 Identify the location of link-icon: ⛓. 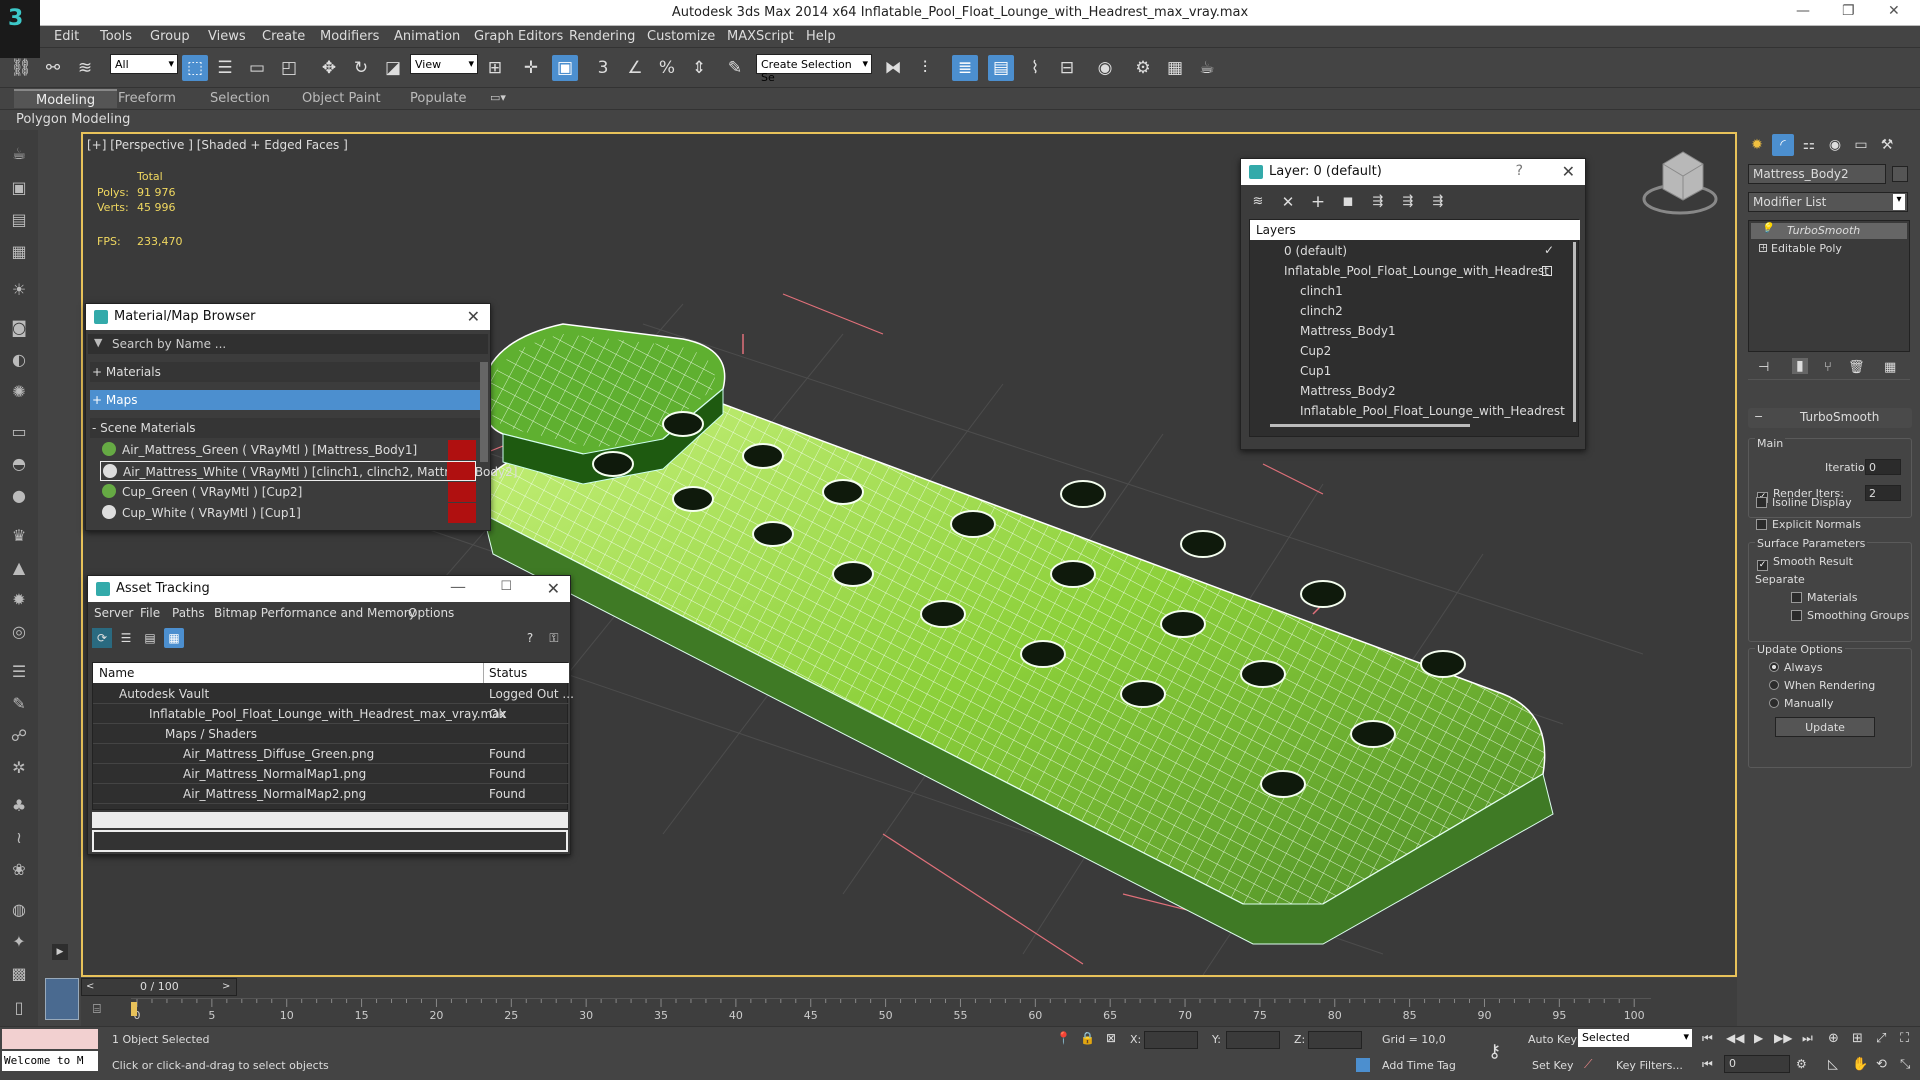
(21, 68).